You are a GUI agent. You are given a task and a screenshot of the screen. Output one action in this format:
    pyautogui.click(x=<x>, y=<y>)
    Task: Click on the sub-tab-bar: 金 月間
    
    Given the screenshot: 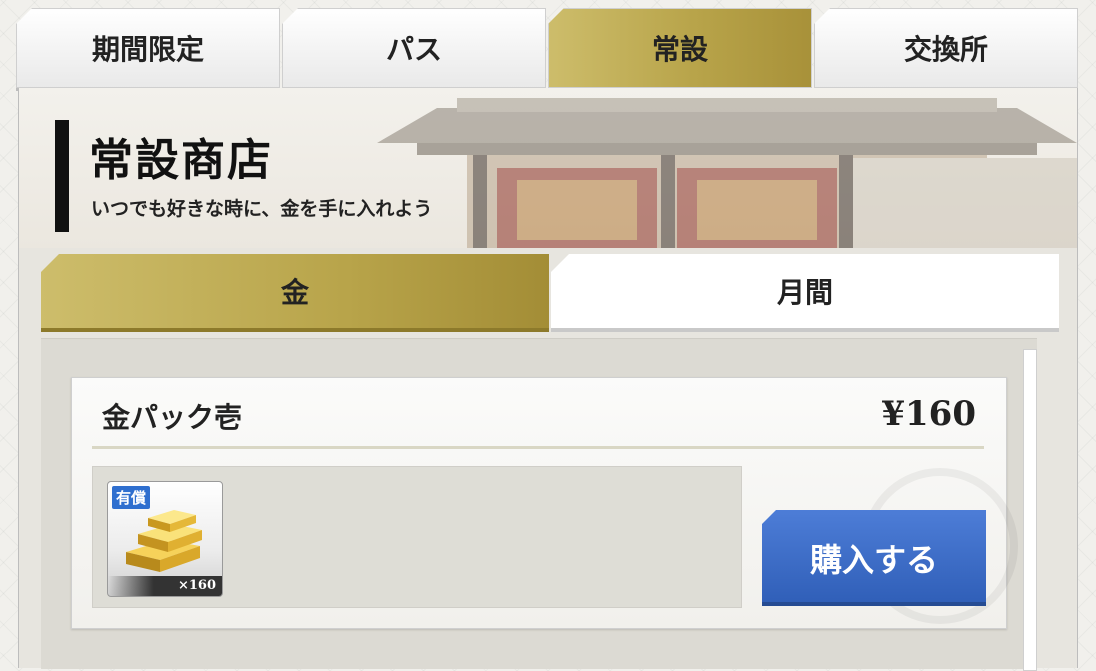 What is the action you would take?
    pyautogui.click(x=550, y=293)
    